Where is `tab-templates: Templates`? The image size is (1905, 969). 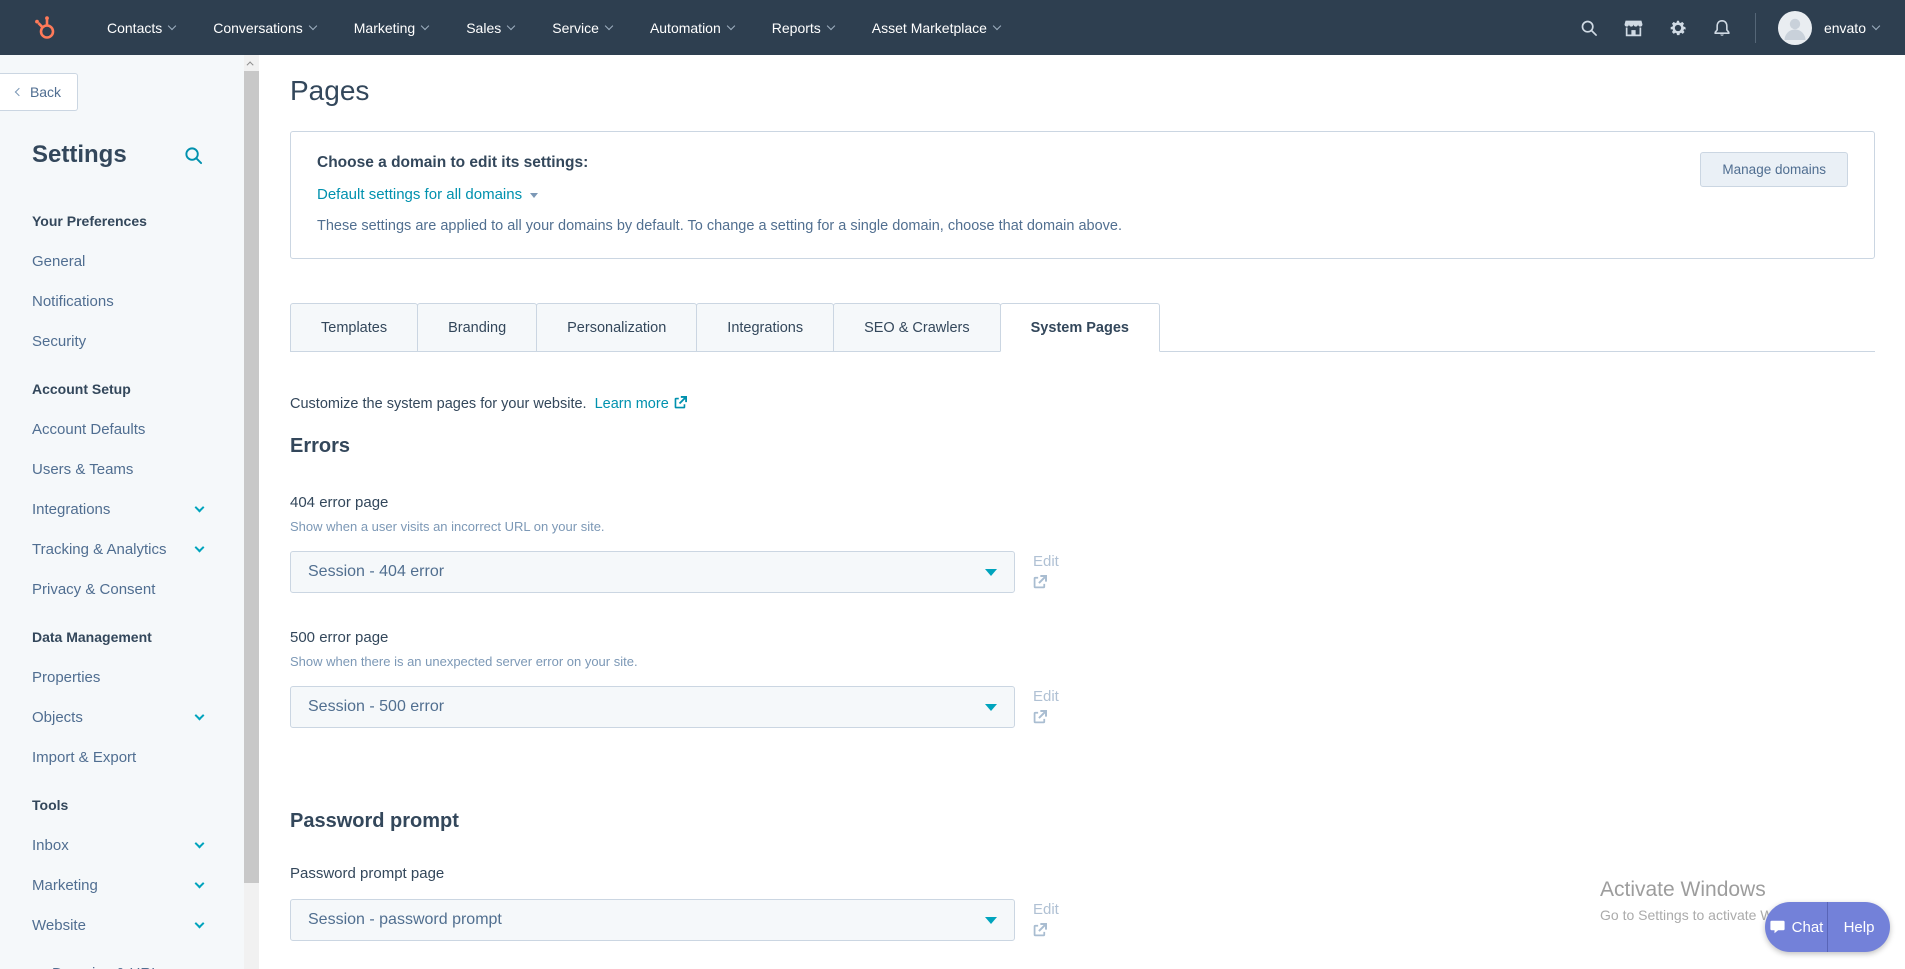 tab-templates: Templates is located at coordinates (354, 327).